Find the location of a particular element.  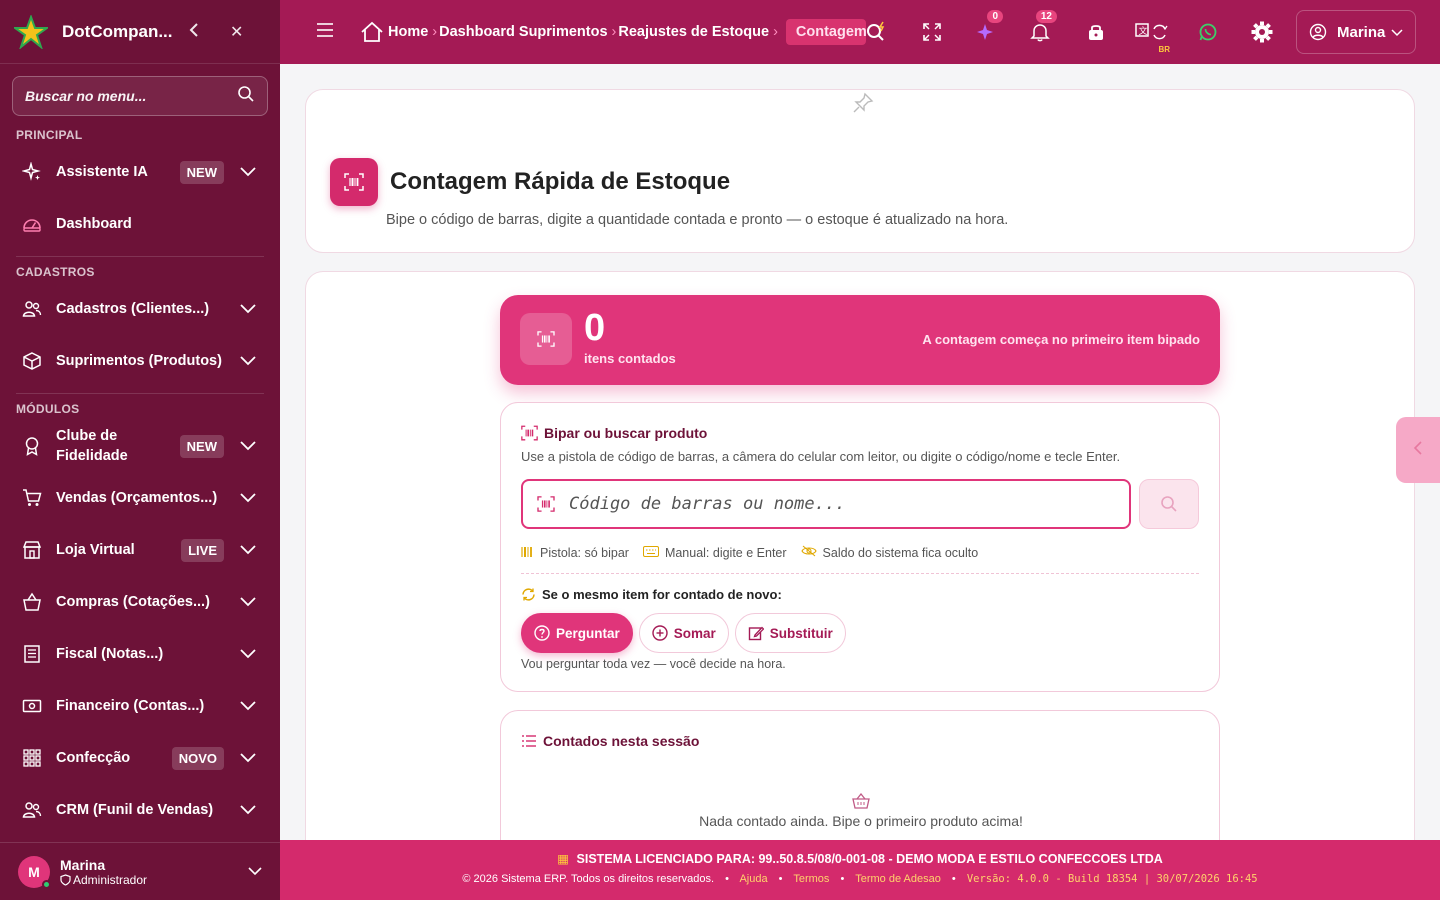

page-title: Contagem Rápida de Estoque is located at coordinates (560, 181).